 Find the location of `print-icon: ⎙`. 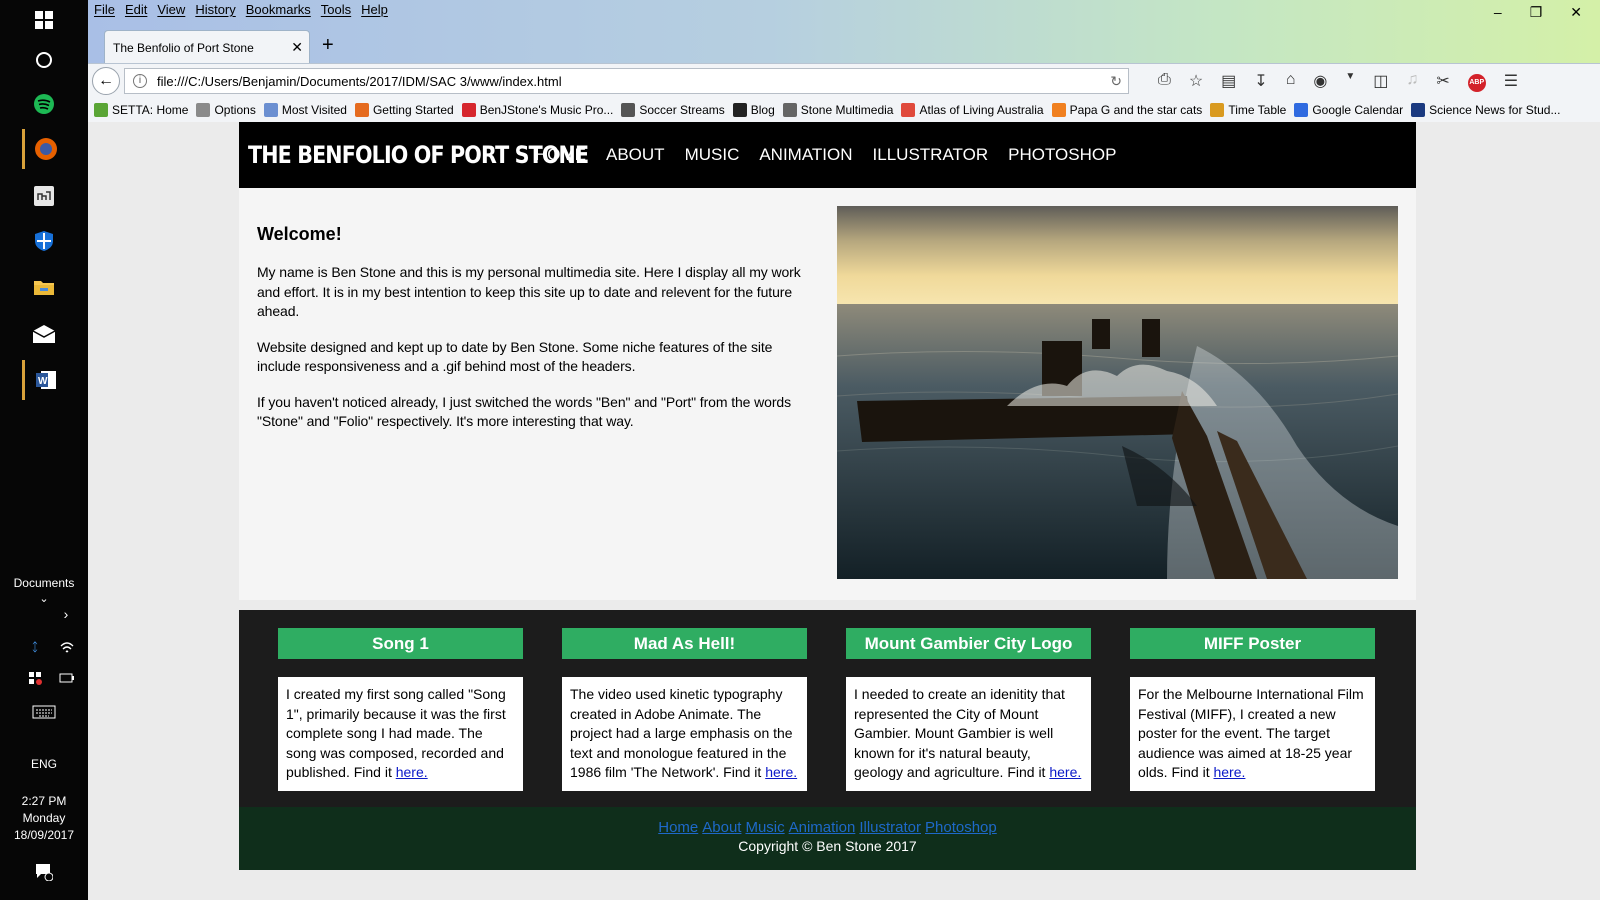

print-icon: ⎙ is located at coordinates (1164, 81).